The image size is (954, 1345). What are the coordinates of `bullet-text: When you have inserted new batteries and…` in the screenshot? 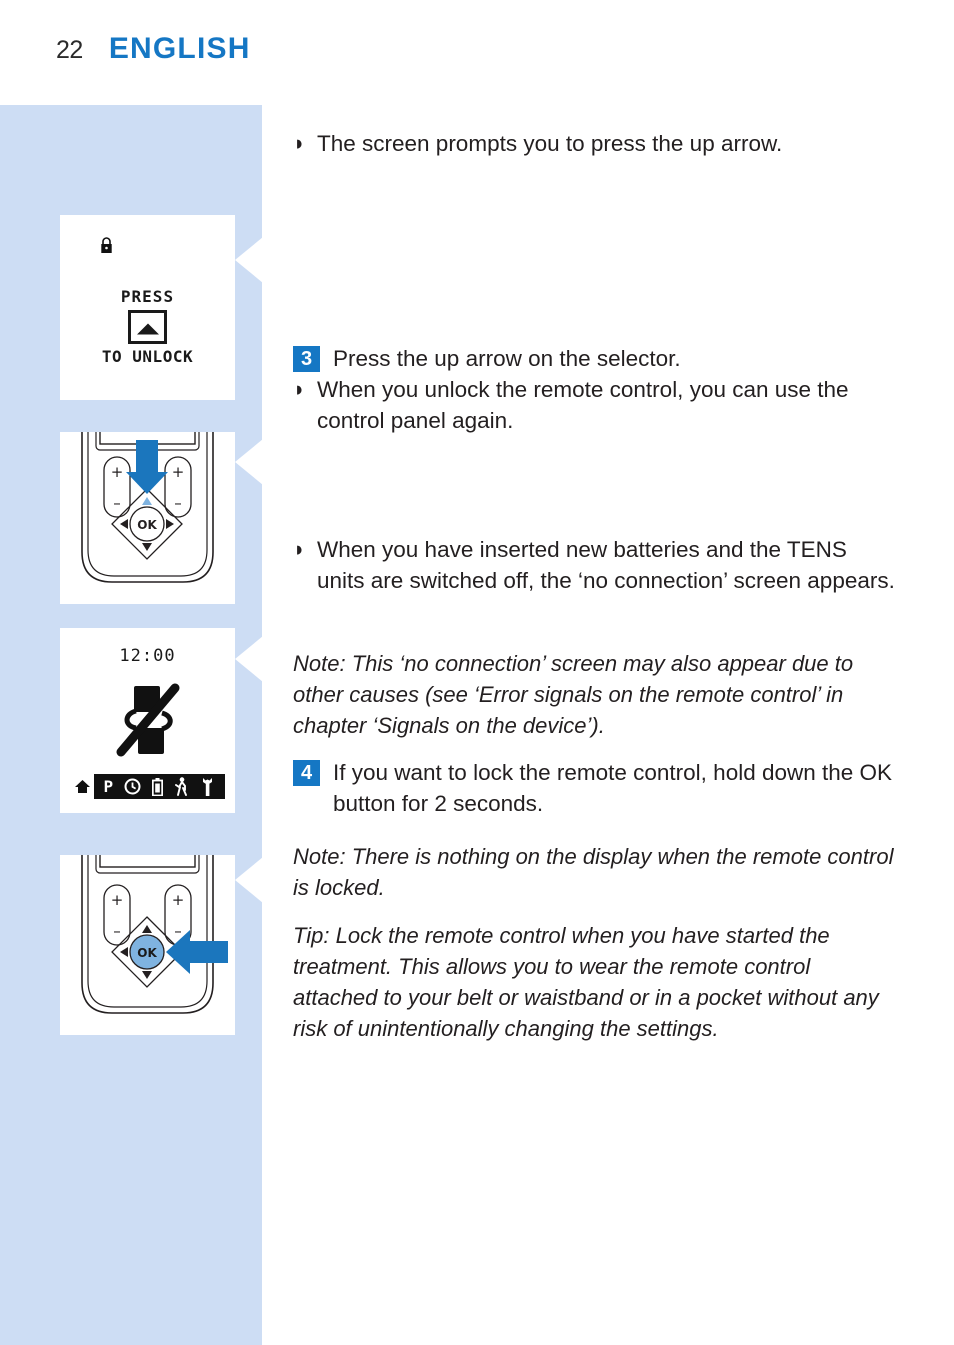 It's located at (606, 565).